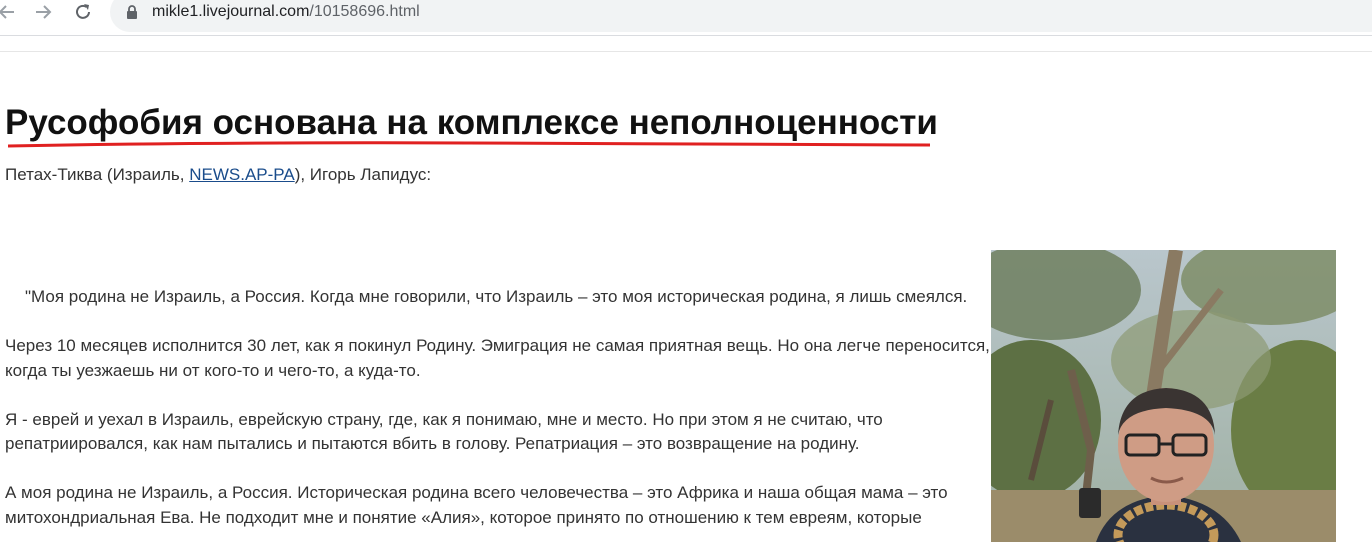 The image size is (1372, 542). I want to click on lock-icon, so click(132, 14).